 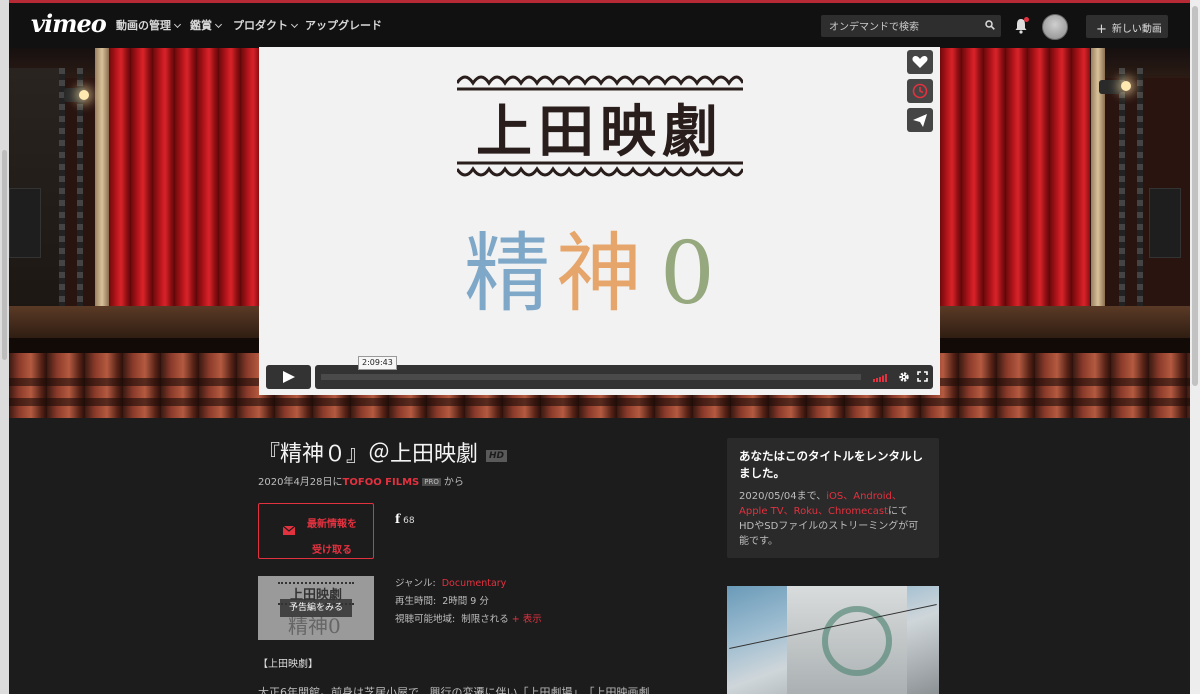 I want to click on nav-upgrade: アップグレード, so click(x=343, y=25).